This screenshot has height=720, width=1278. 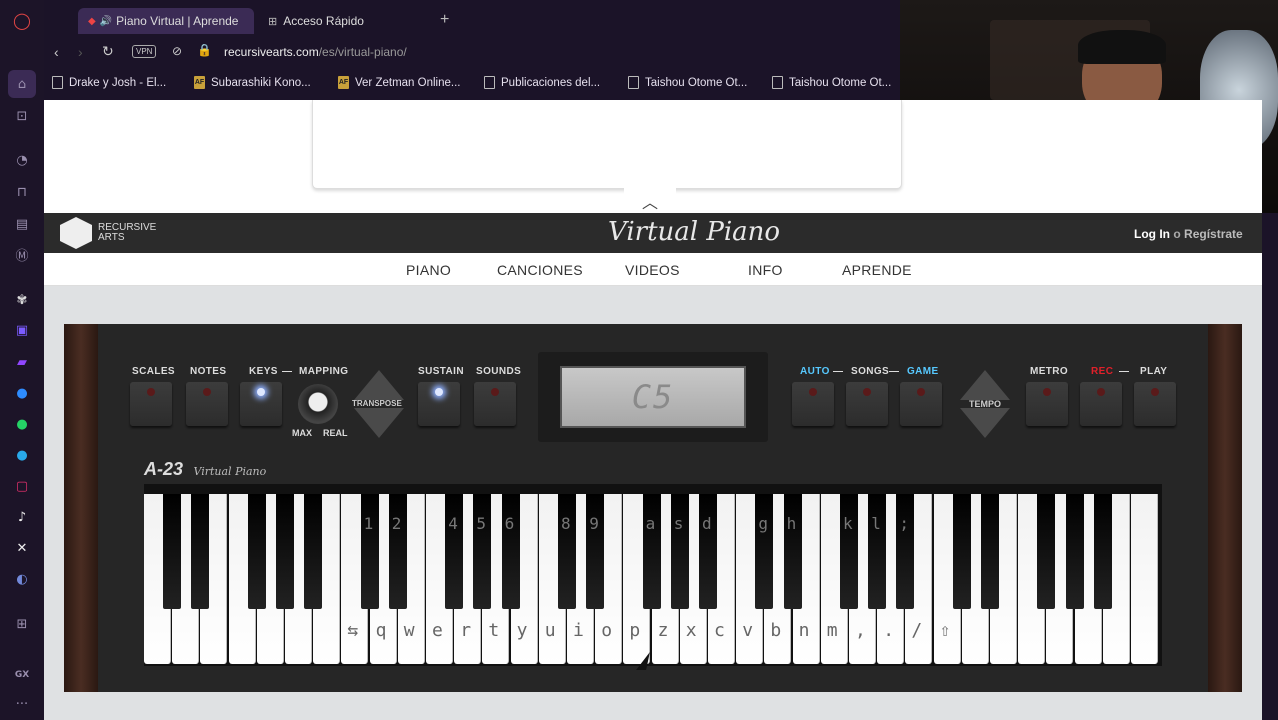 I want to click on url-input: recursivearts.com/es/virtual-piano/, so click(x=315, y=52).